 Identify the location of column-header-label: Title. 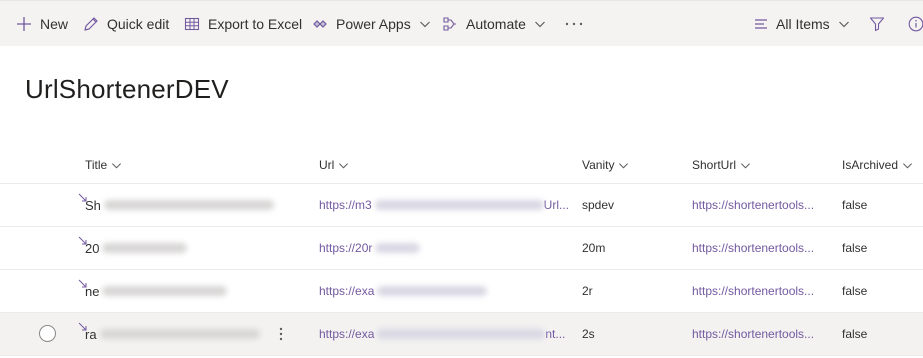
(96, 165).